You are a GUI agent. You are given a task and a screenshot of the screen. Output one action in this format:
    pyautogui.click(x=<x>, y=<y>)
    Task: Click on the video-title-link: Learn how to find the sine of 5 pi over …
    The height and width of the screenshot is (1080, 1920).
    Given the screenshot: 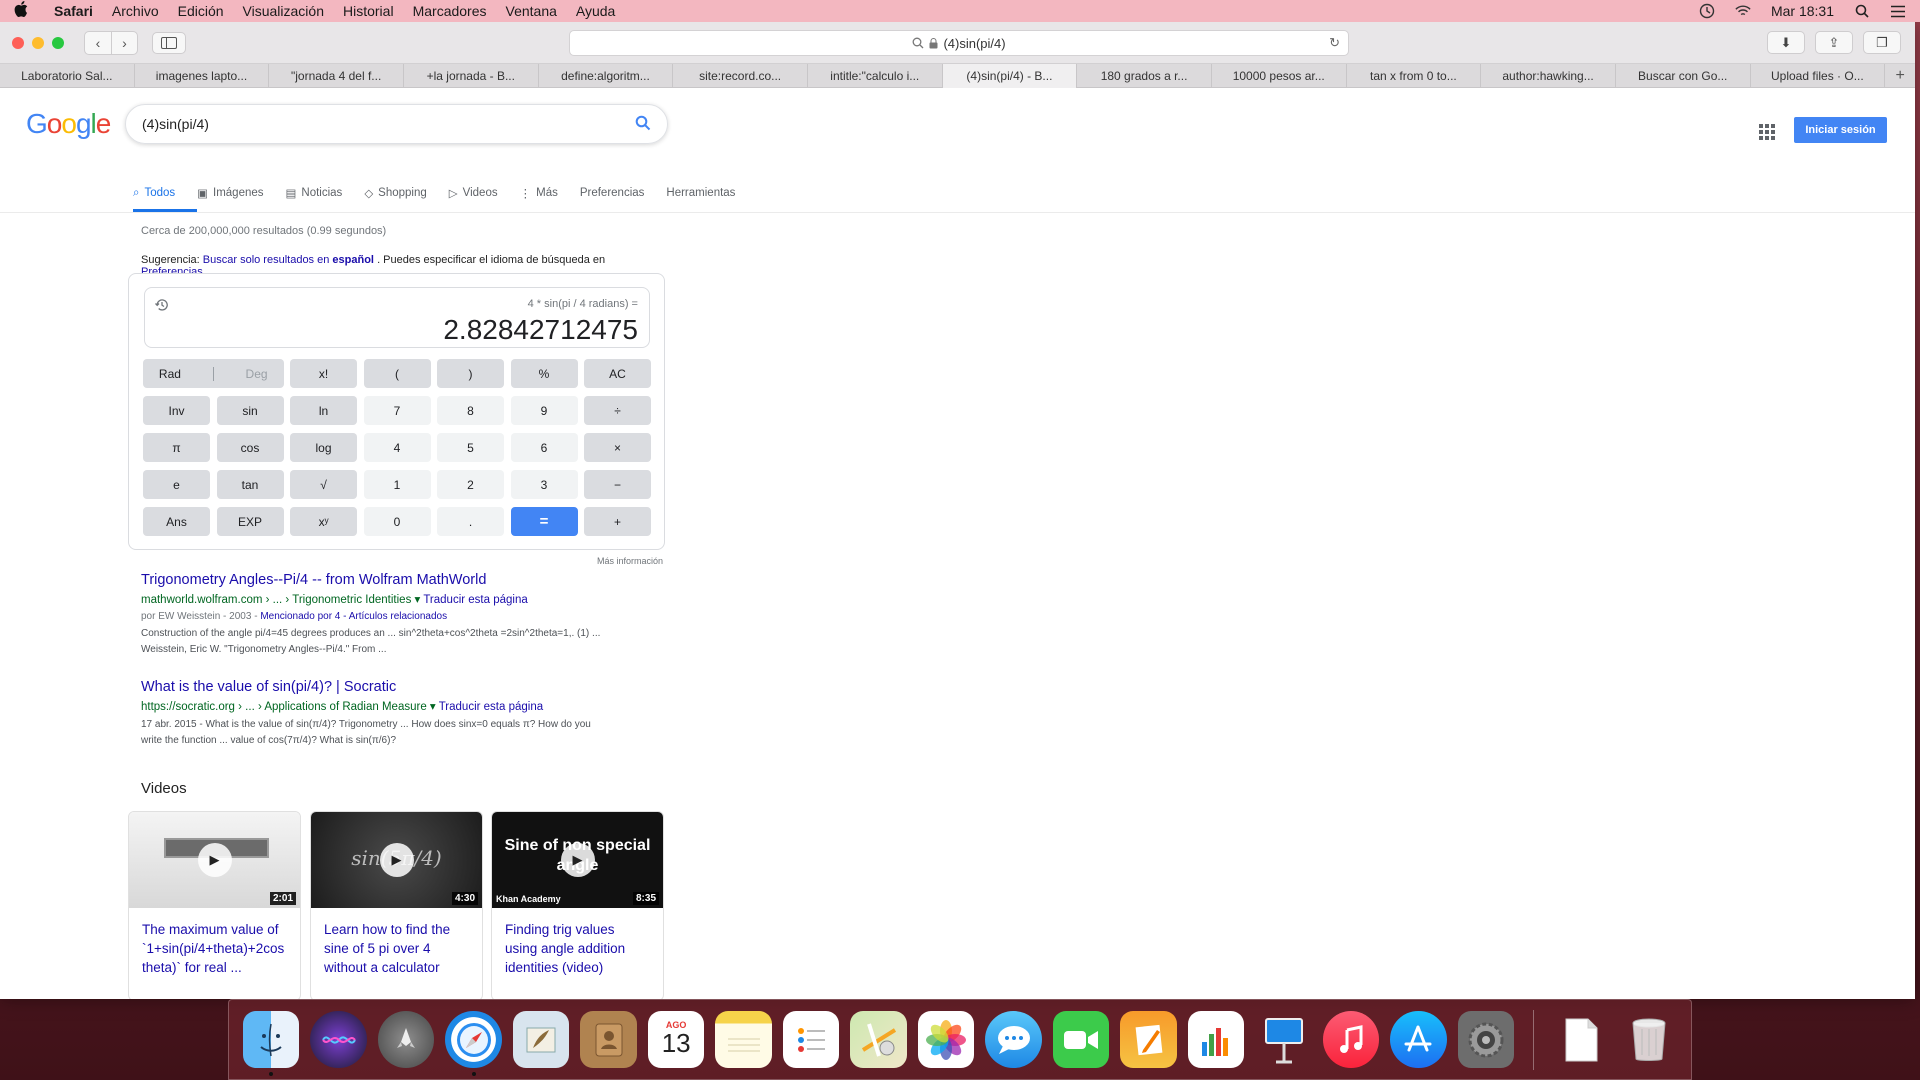 What is the action you would take?
    pyautogui.click(x=396, y=948)
    